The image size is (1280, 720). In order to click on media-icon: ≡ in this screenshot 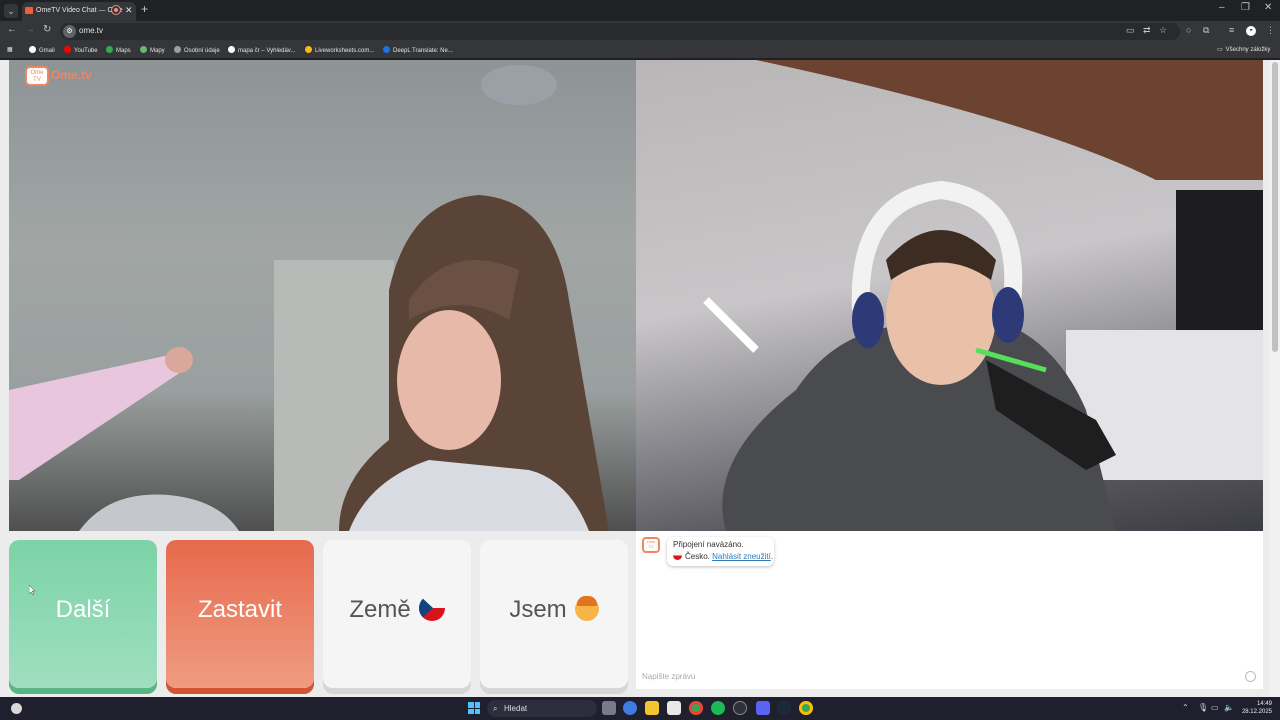, I will do `click(1231, 30)`.